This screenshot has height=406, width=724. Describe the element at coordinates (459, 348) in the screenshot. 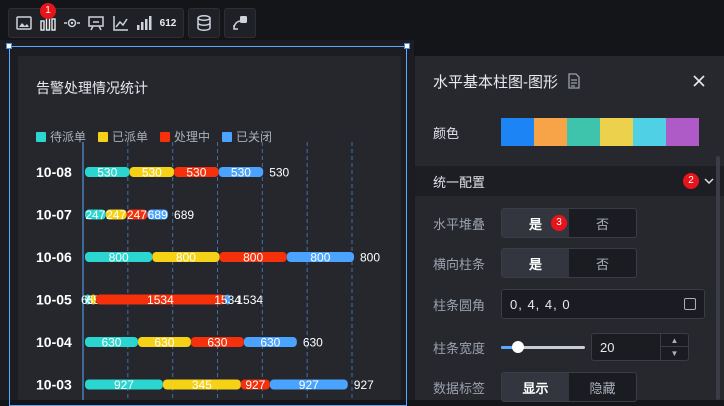

I see `width-label: 柱条宽度` at that location.